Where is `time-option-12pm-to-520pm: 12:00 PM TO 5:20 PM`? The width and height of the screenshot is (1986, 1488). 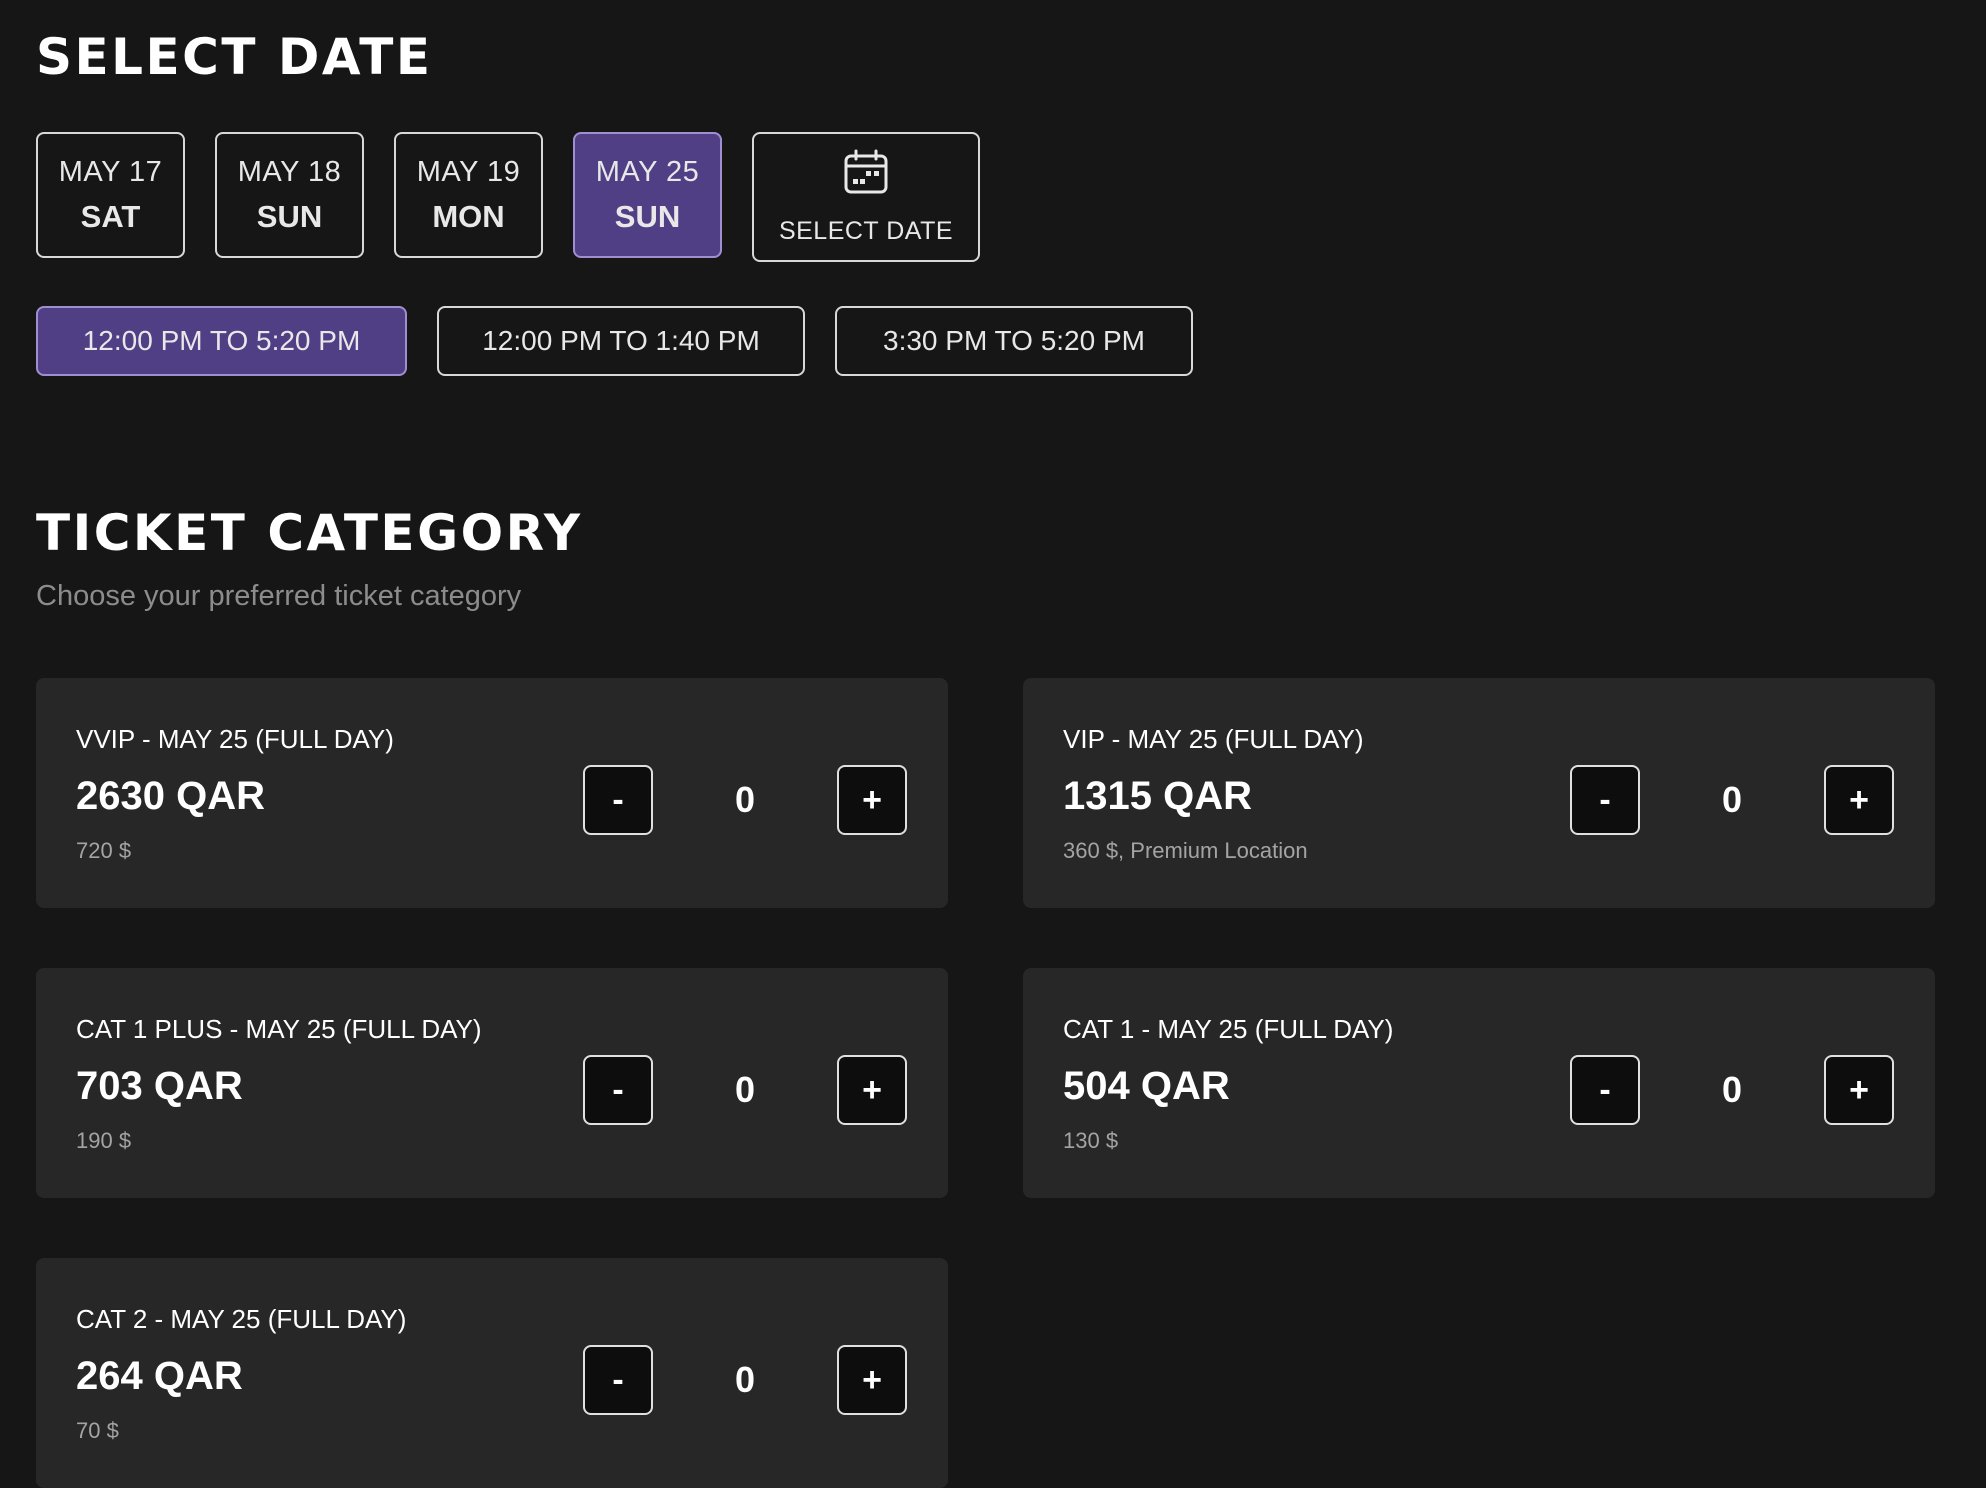
time-option-12pm-to-520pm: 12:00 PM TO 5:20 PM is located at coordinates (221, 341).